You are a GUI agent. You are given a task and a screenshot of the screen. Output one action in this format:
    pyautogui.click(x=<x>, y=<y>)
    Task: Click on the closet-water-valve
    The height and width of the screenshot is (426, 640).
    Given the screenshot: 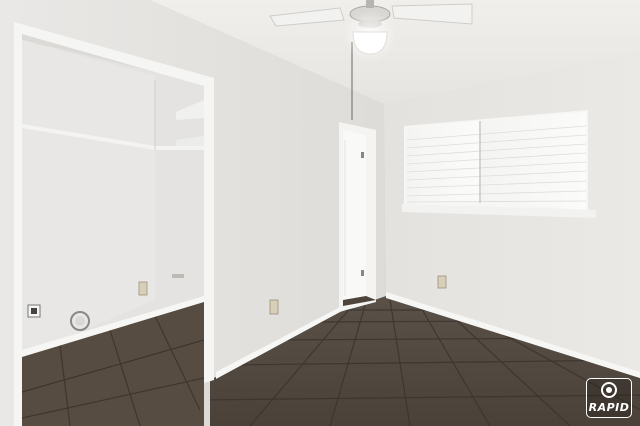 What is the action you would take?
    pyautogui.click(x=178, y=276)
    